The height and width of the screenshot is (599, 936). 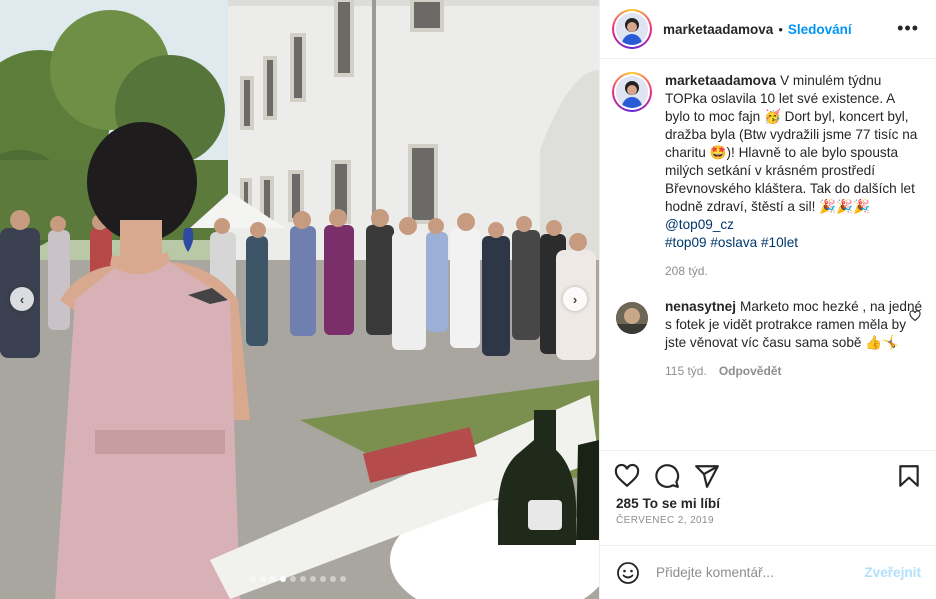 What do you see at coordinates (668, 503) in the screenshot?
I see `likes-count: 285 To se mi líbí` at bounding box center [668, 503].